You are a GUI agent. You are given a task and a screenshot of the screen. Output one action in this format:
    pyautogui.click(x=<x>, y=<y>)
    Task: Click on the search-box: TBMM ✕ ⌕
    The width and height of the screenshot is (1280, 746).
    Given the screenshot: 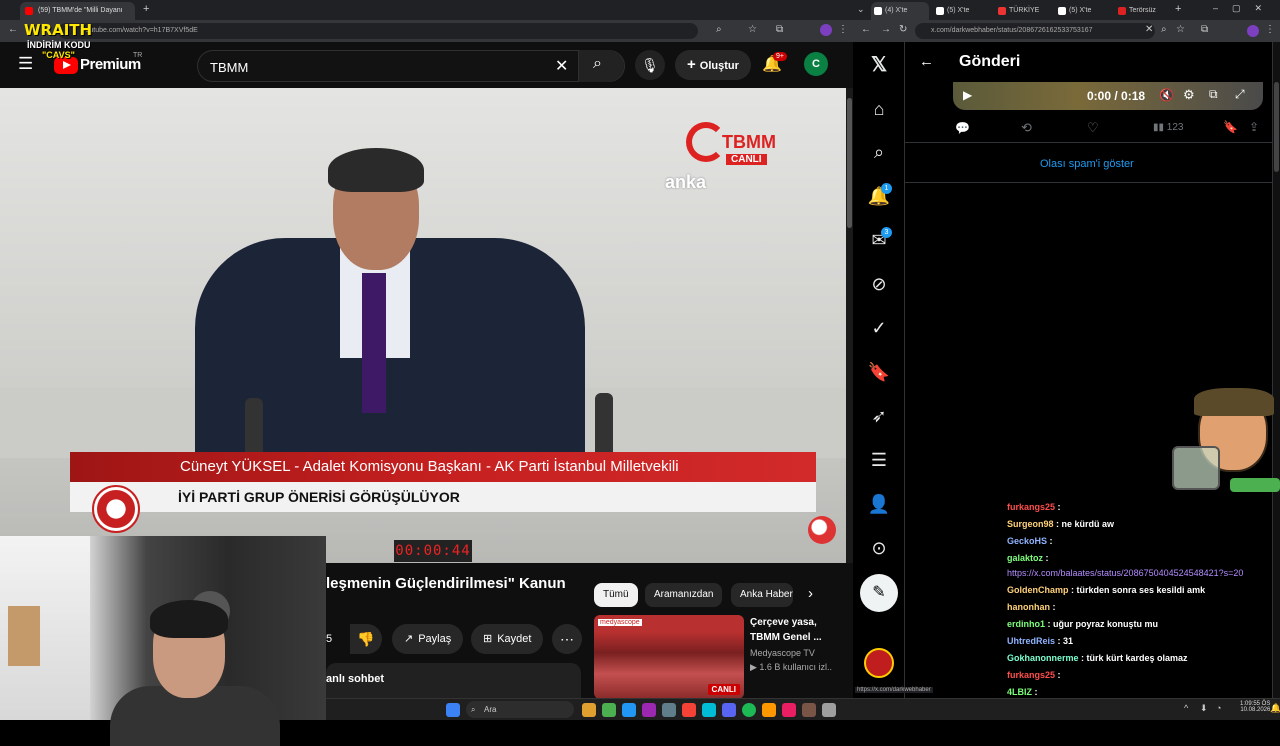 What is the action you would take?
    pyautogui.click(x=411, y=66)
    